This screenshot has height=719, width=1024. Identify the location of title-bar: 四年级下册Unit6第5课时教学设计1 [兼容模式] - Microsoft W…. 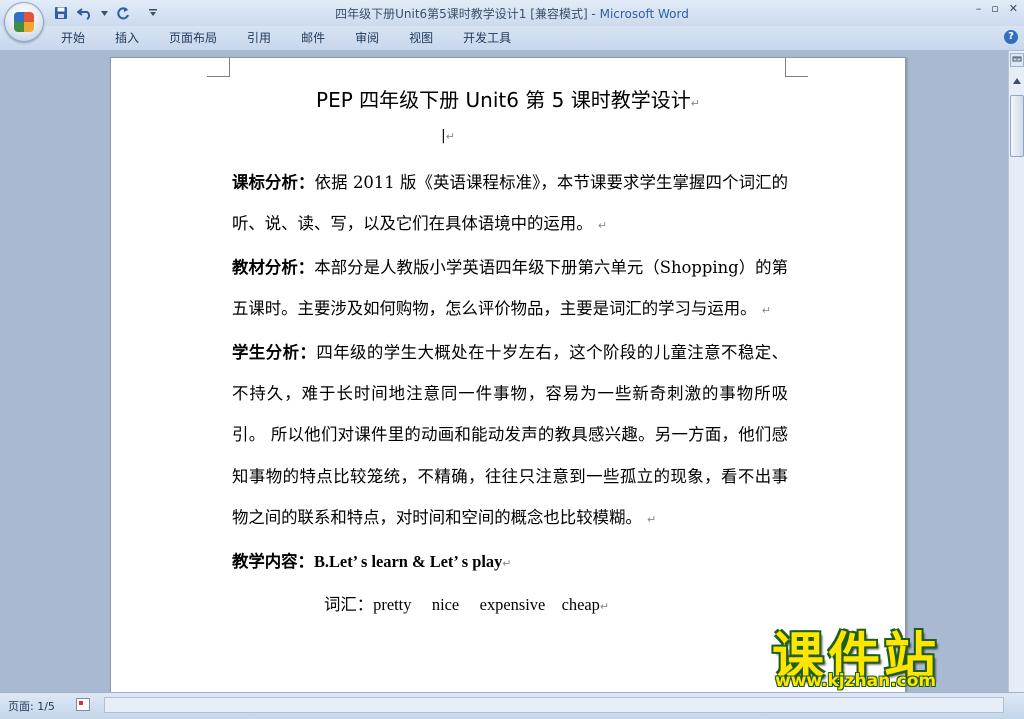
(512, 21).